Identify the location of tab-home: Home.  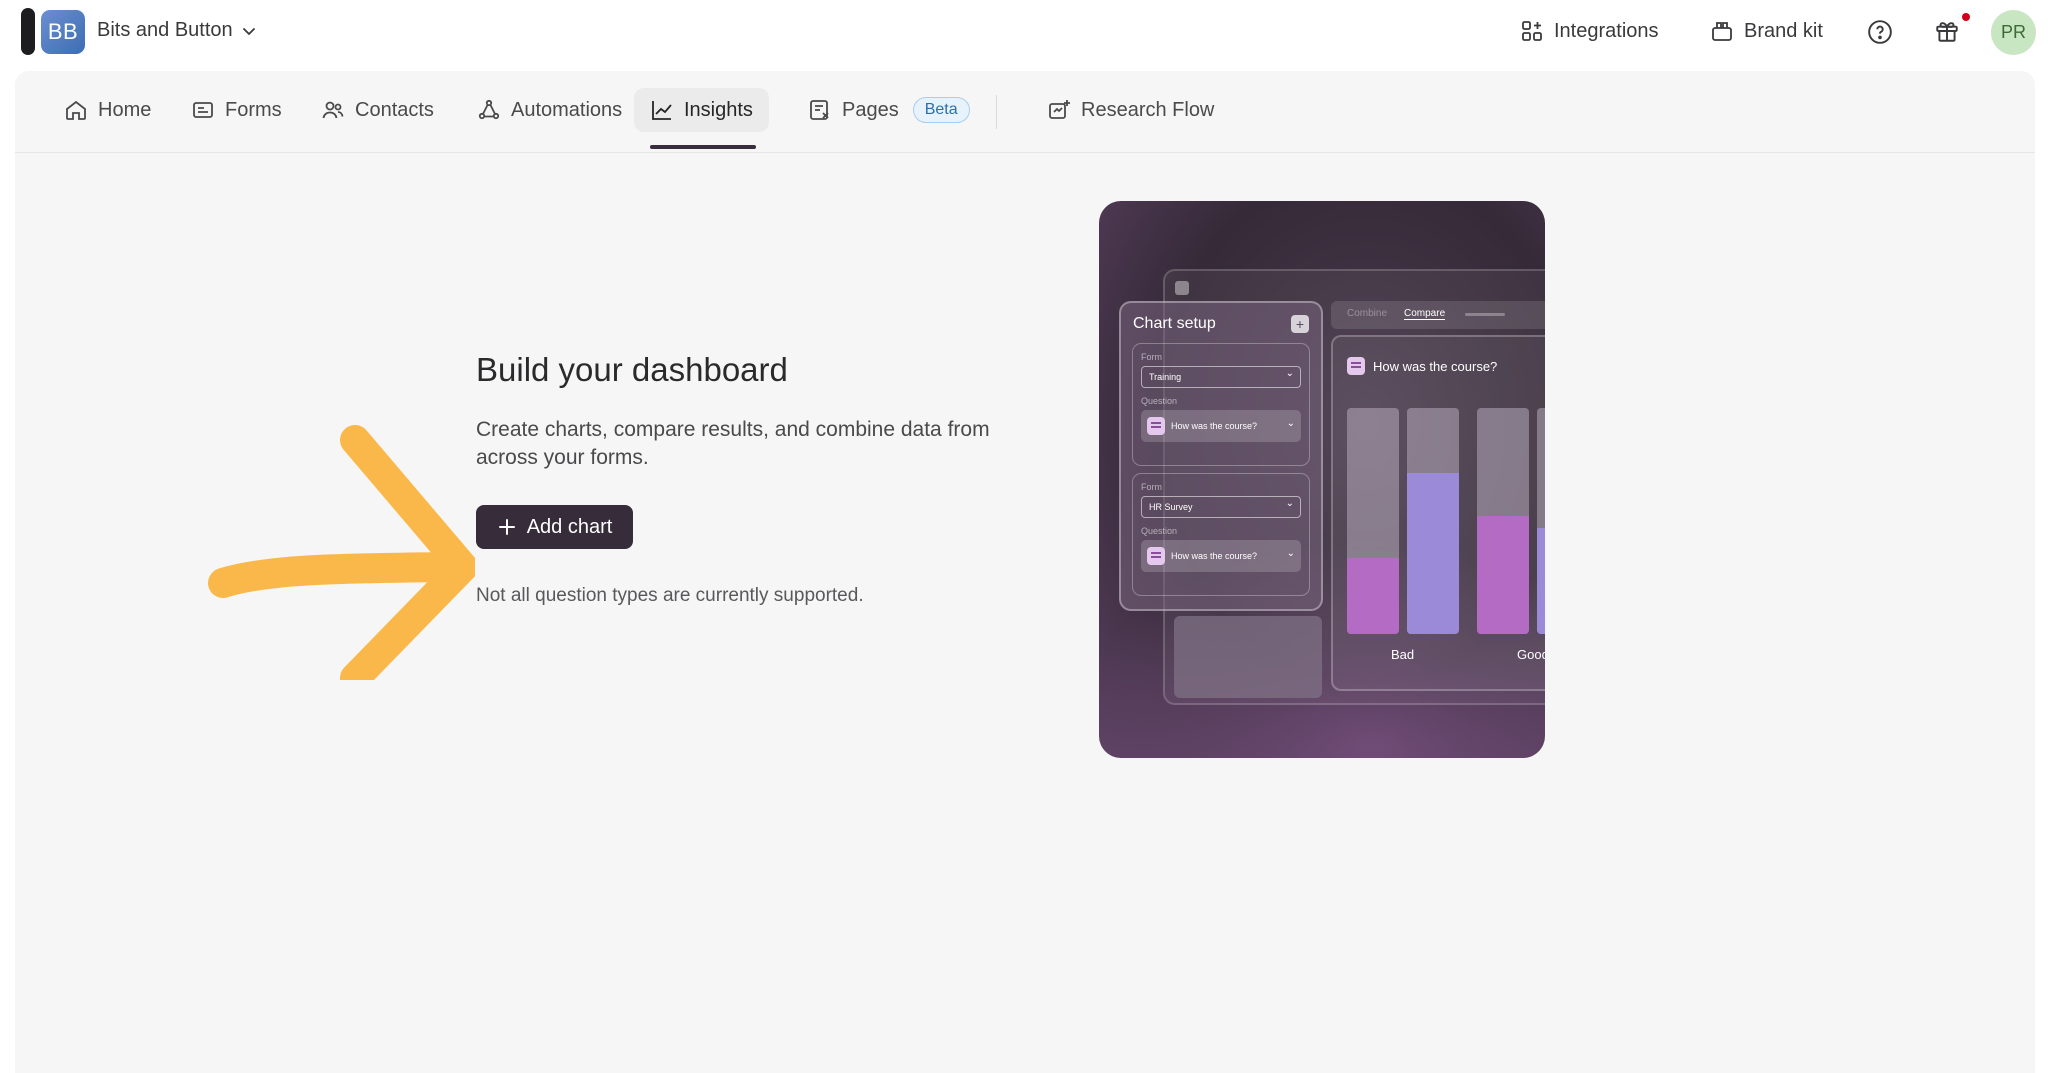
(107, 110).